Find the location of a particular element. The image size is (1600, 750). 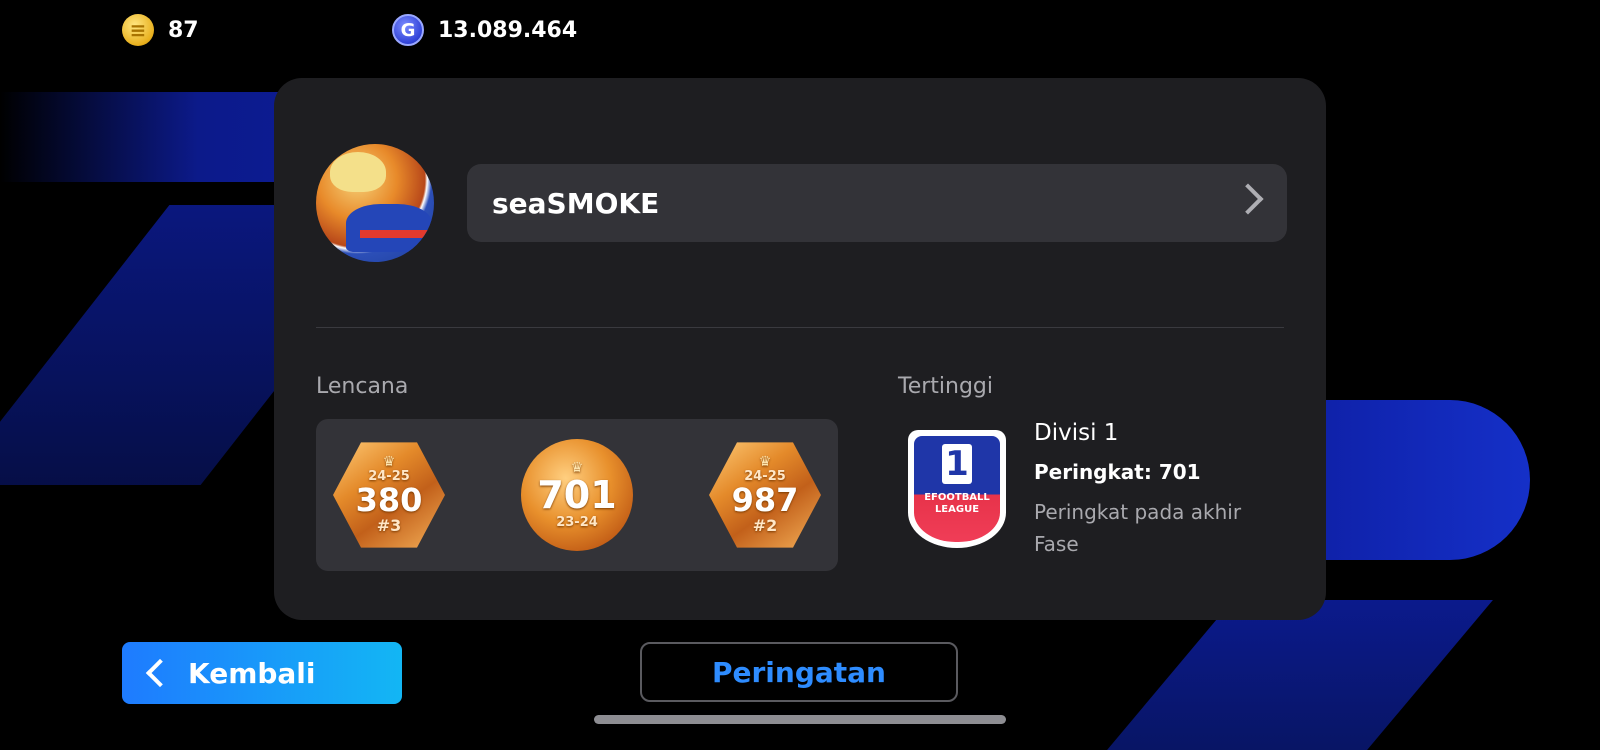

badge-hexagon: ♛ 24-25 987 #2 is located at coordinates (765, 495).